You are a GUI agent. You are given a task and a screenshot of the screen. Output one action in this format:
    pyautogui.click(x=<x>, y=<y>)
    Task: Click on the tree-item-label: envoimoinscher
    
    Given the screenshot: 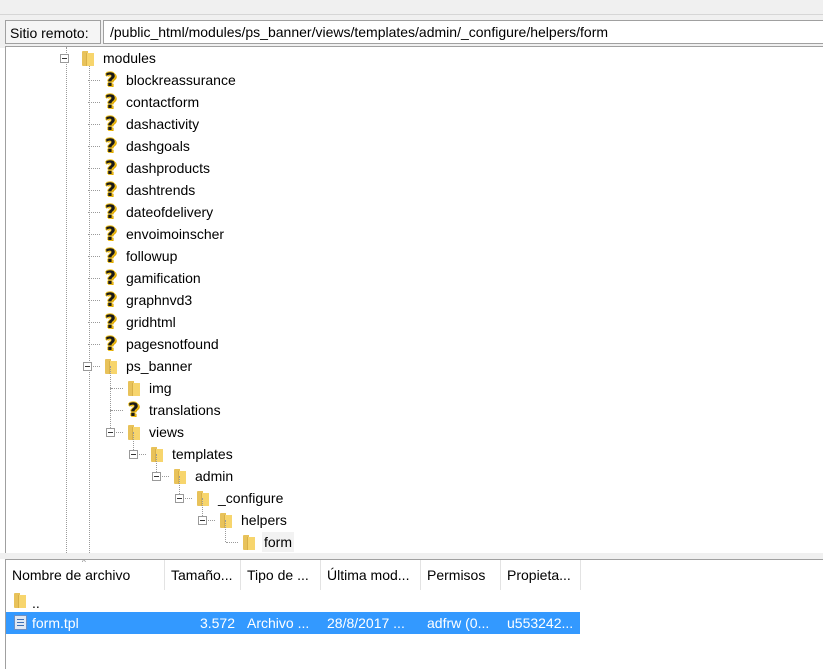 What is the action you would take?
    pyautogui.click(x=175, y=234)
    